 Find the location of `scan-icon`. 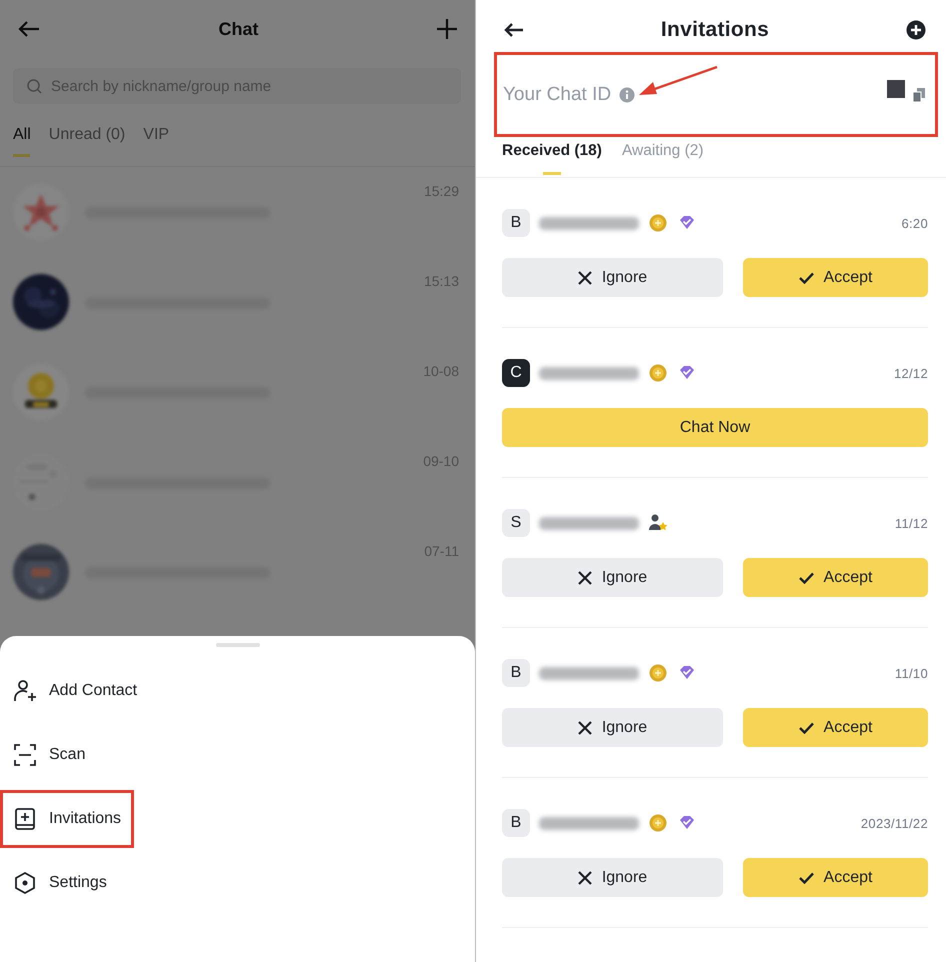

scan-icon is located at coordinates (25, 755).